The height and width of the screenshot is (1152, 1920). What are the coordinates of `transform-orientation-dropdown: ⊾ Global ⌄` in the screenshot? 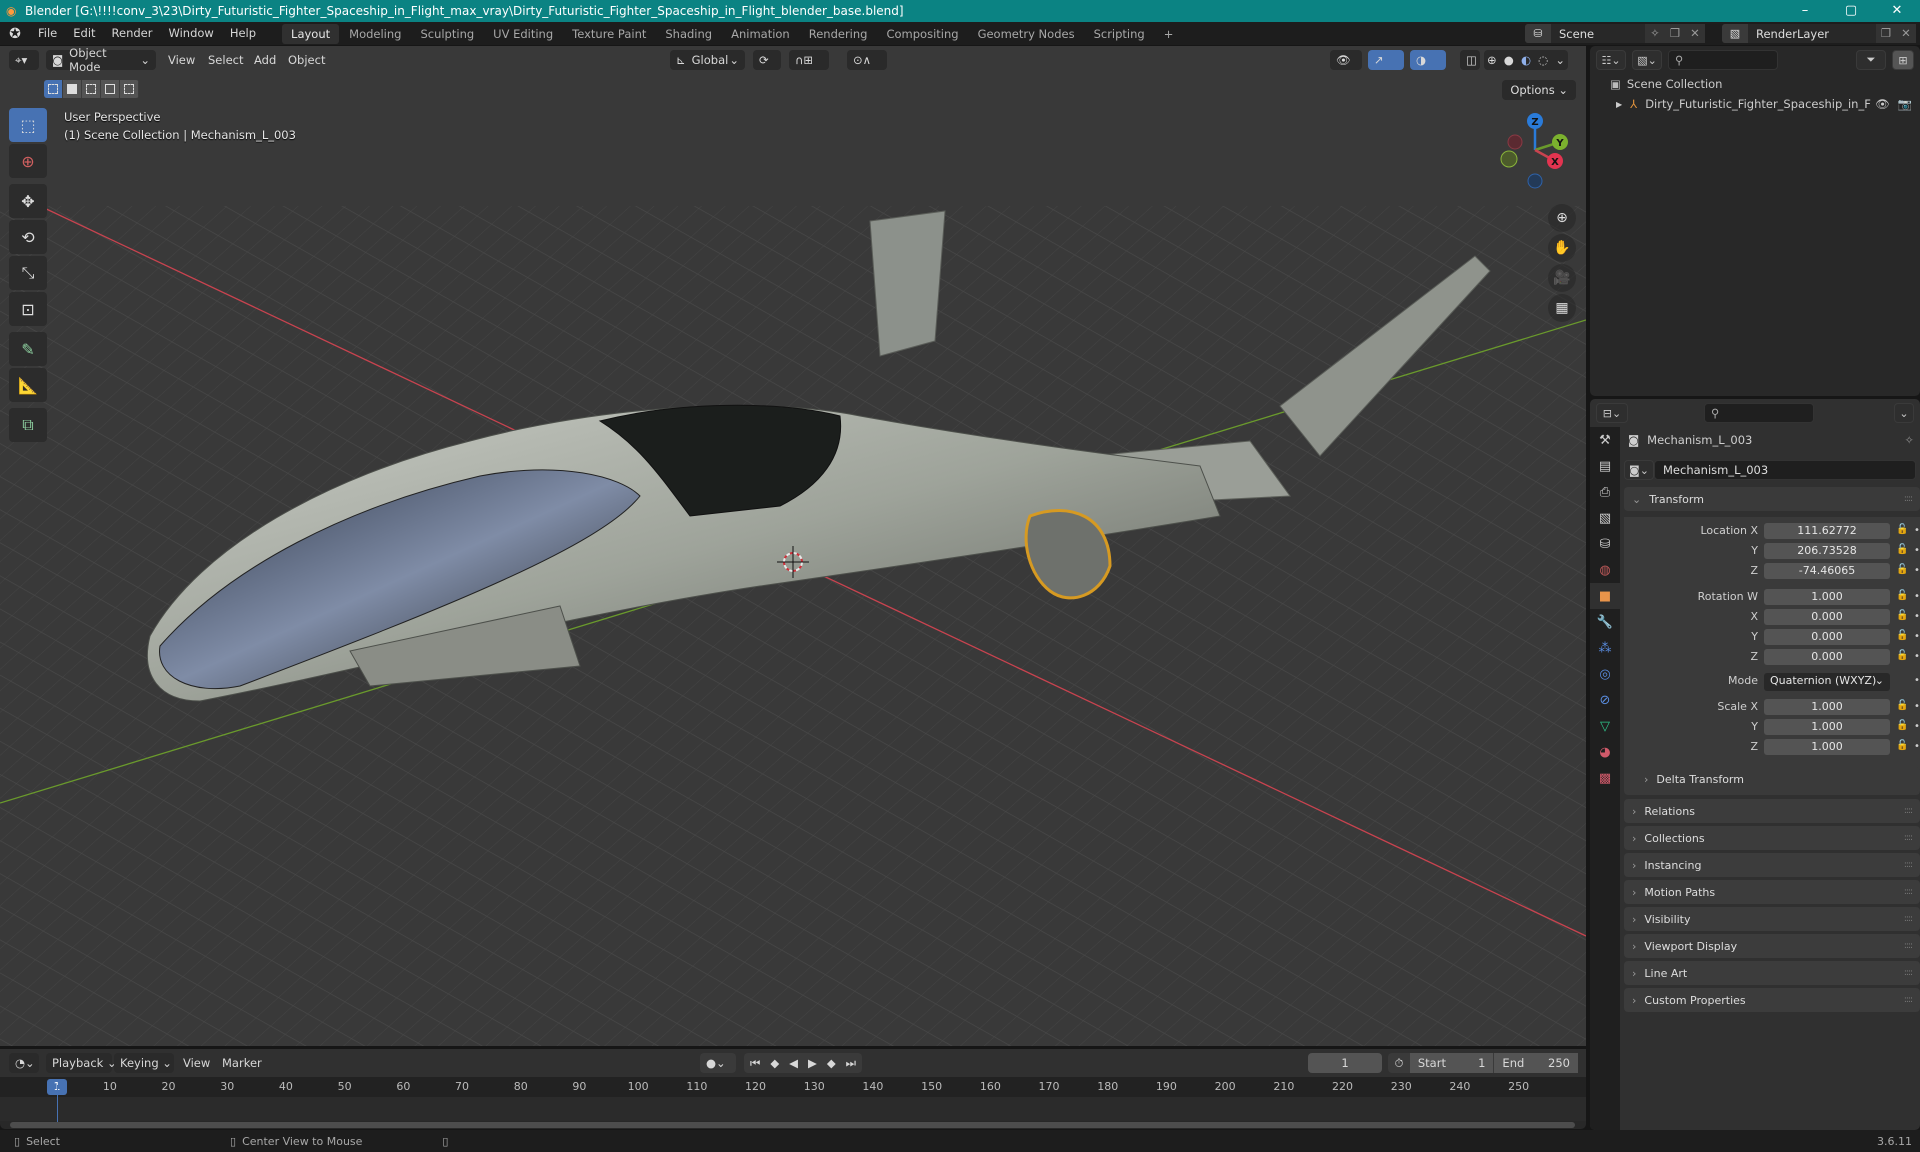 It's located at (707, 60).